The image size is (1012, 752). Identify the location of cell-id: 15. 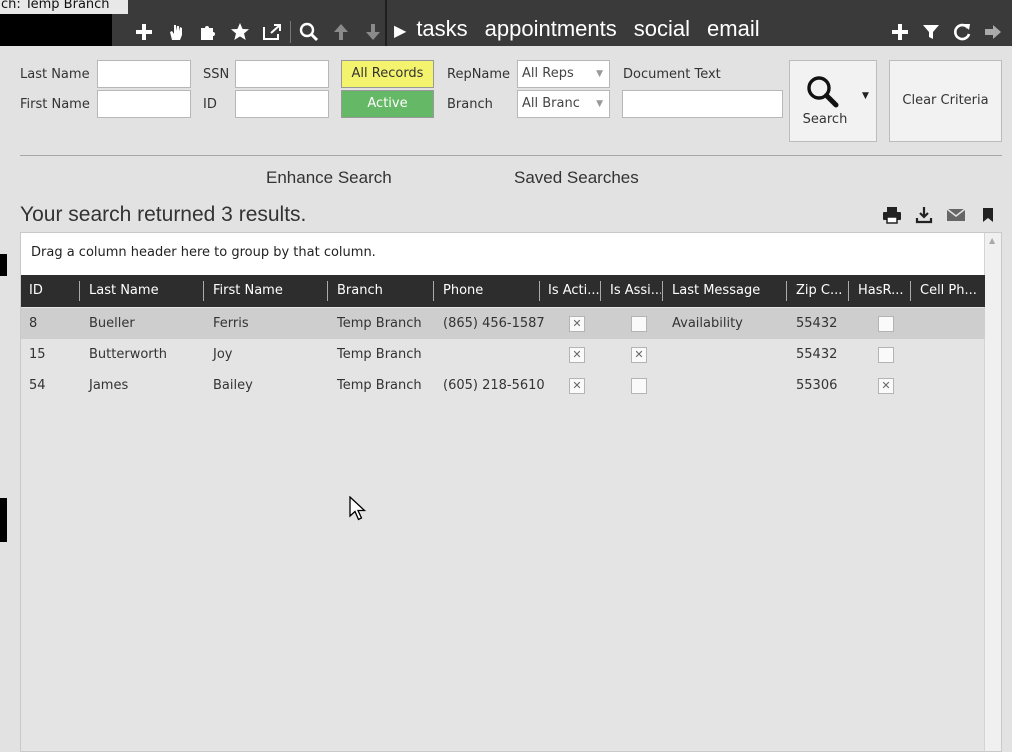
(37, 354).